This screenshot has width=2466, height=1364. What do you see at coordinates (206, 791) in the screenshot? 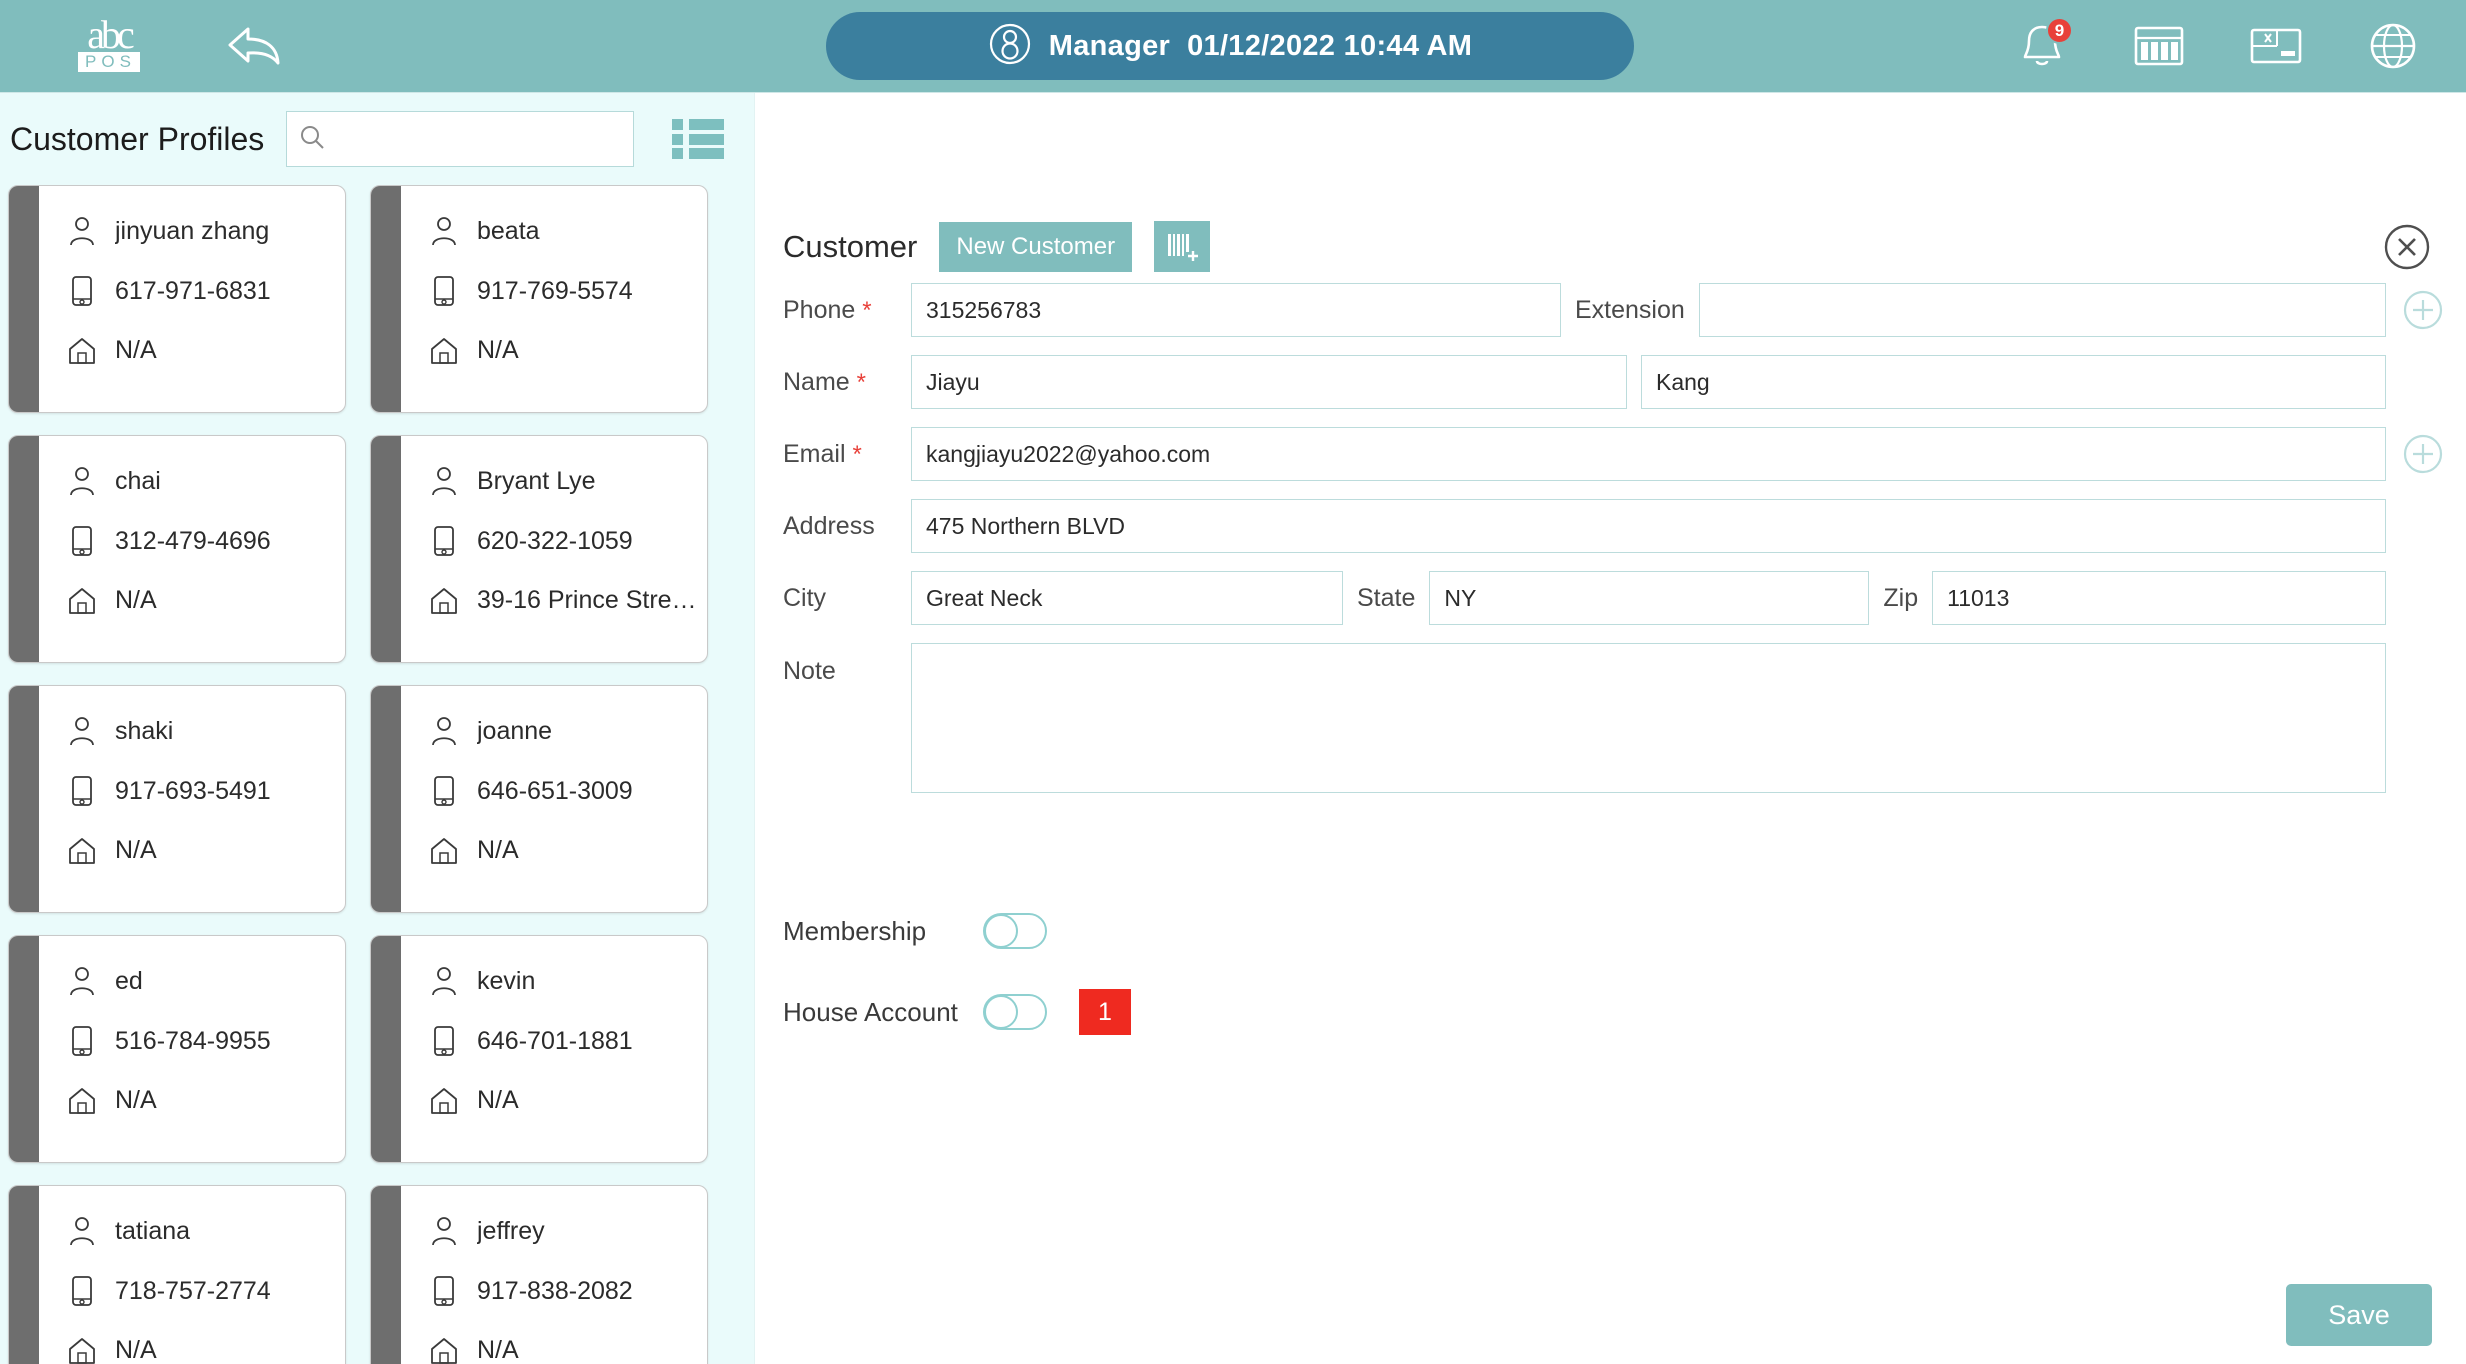
I see `customer-phone-line: 917-693-5491` at bounding box center [206, 791].